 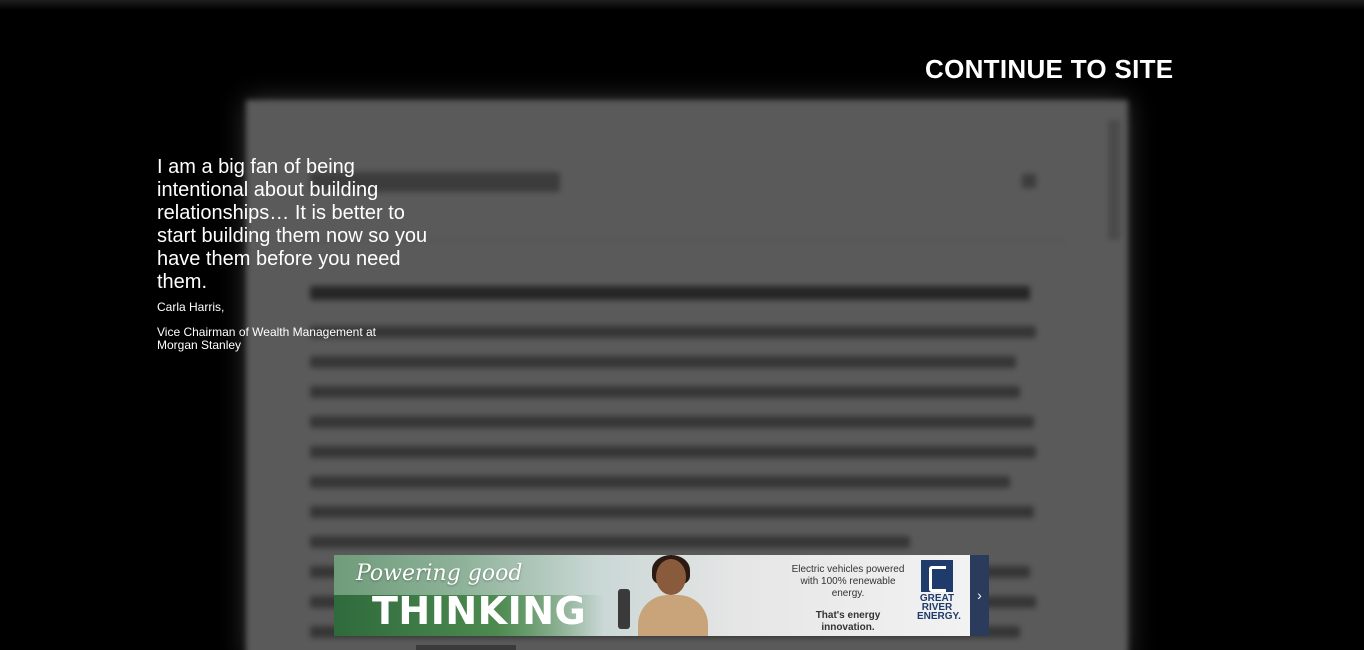 I want to click on browser-top-strip, so click(x=682, y=5).